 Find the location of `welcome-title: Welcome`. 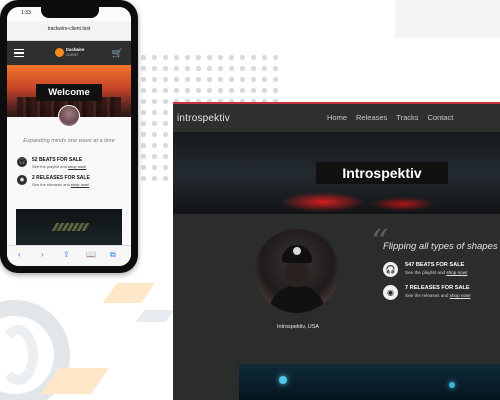

welcome-title: Welcome is located at coordinates (69, 92).